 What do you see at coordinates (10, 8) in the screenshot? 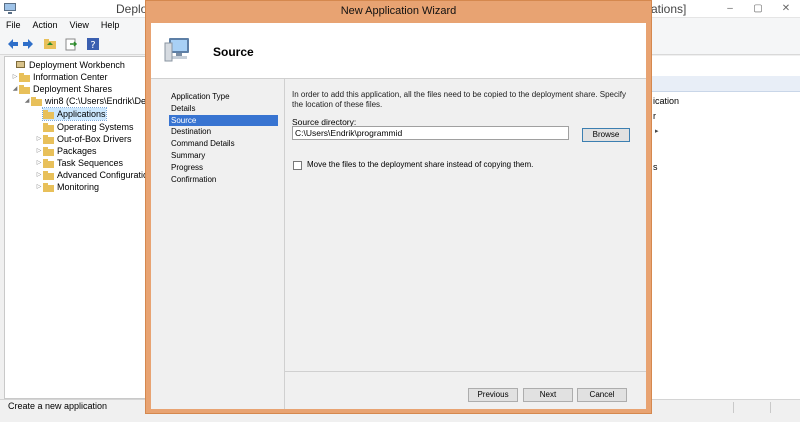
I see `workbench-app-icon` at bounding box center [10, 8].